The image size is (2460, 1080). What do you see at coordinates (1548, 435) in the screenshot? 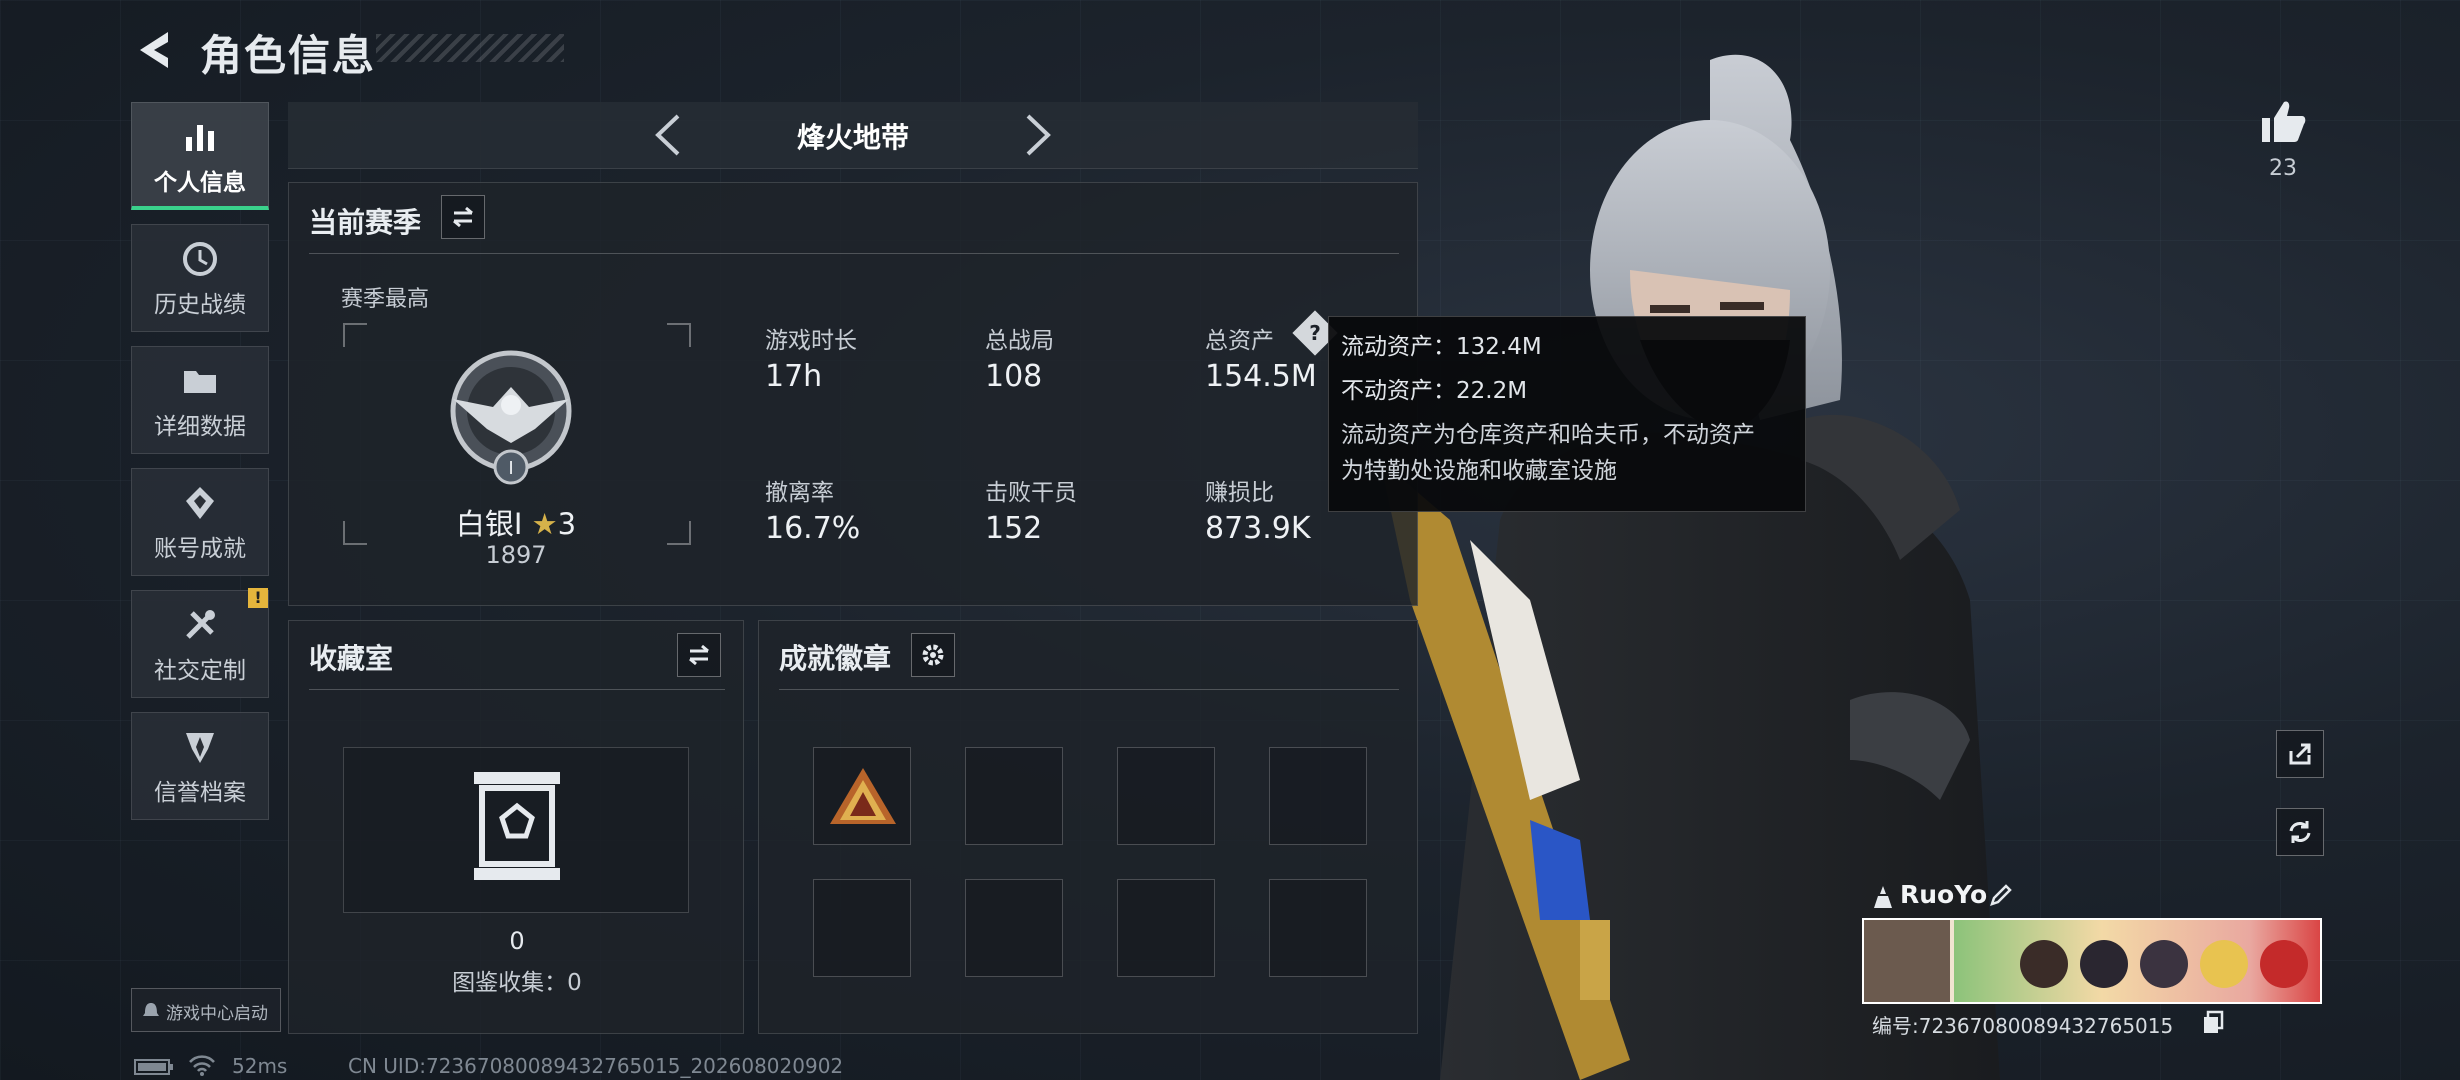
I see `tooltip-description-1: 流动资产为仓库资产和哈夫币，不动资产` at bounding box center [1548, 435].